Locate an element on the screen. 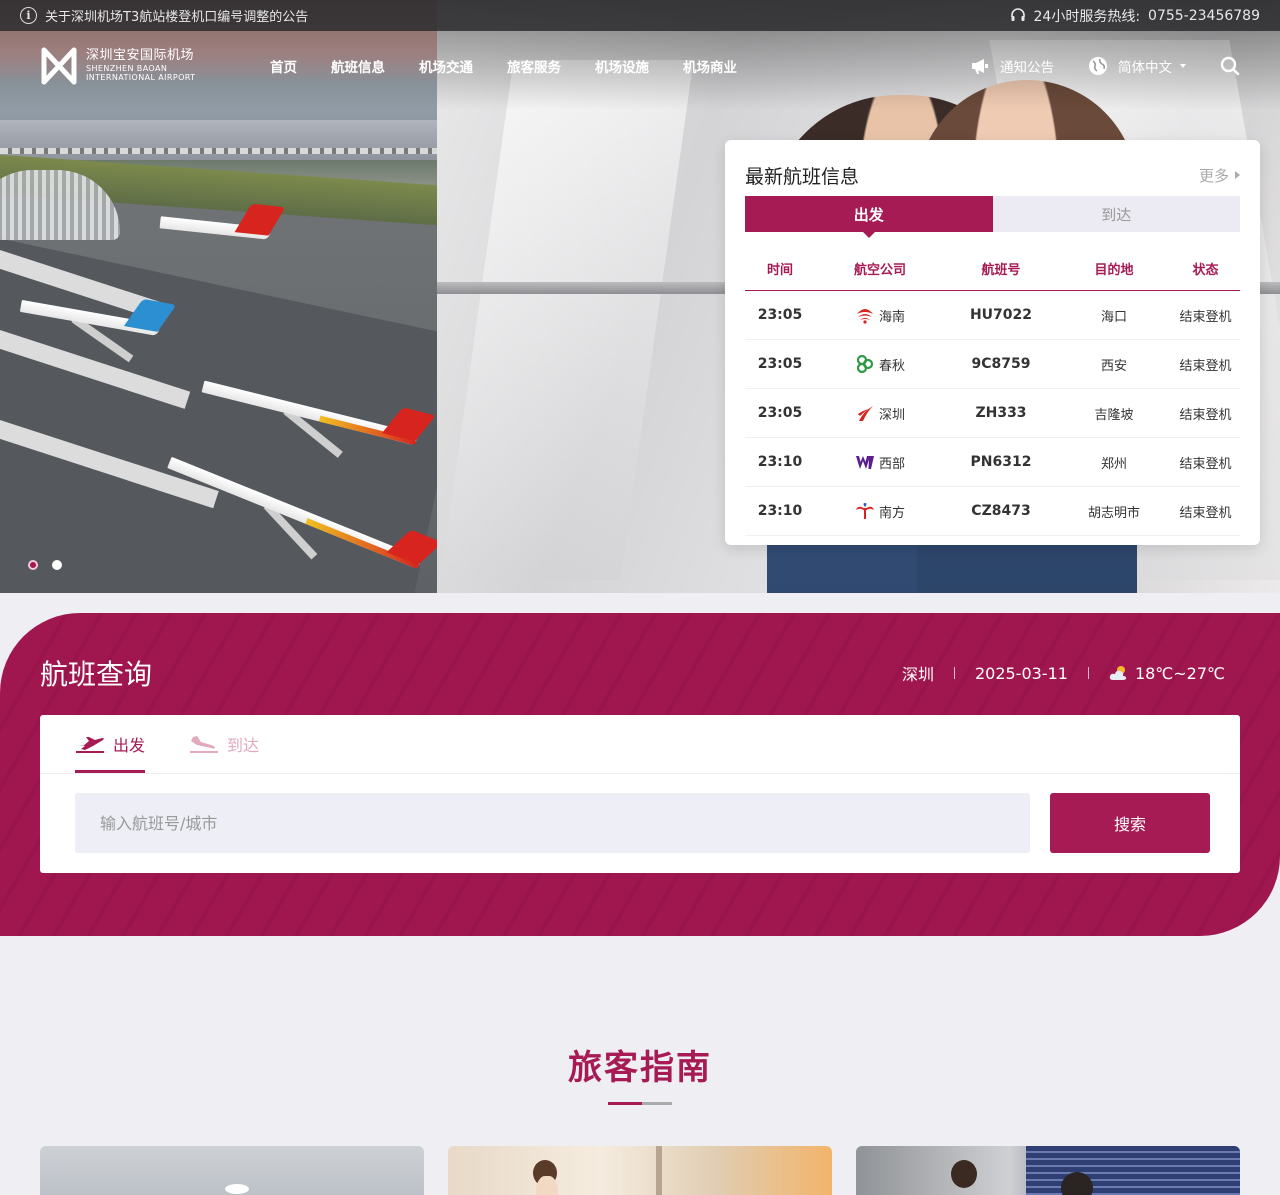 The image size is (1280, 1195). col-destination: 目的地 is located at coordinates (1114, 270).